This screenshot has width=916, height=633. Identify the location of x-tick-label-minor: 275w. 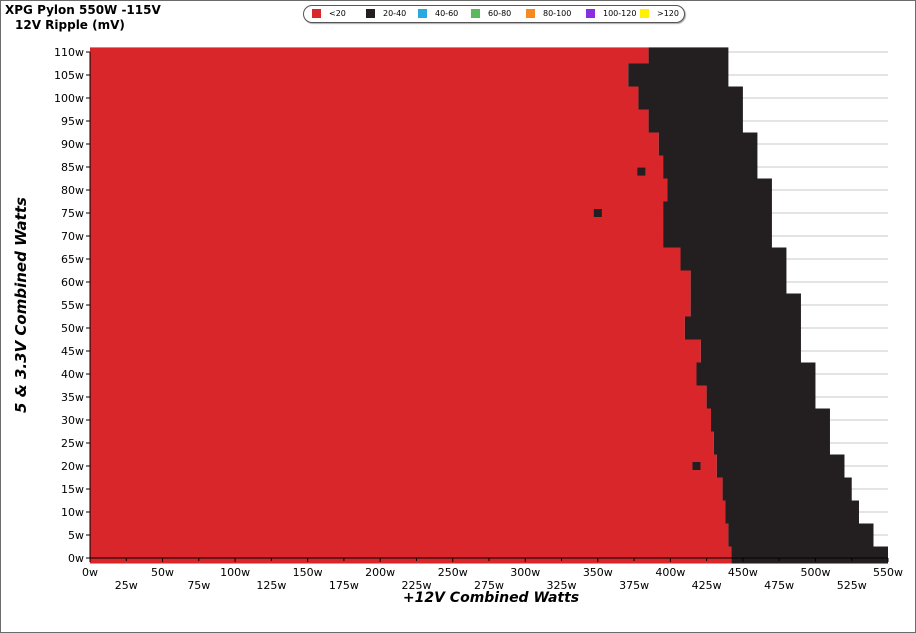
(489, 585).